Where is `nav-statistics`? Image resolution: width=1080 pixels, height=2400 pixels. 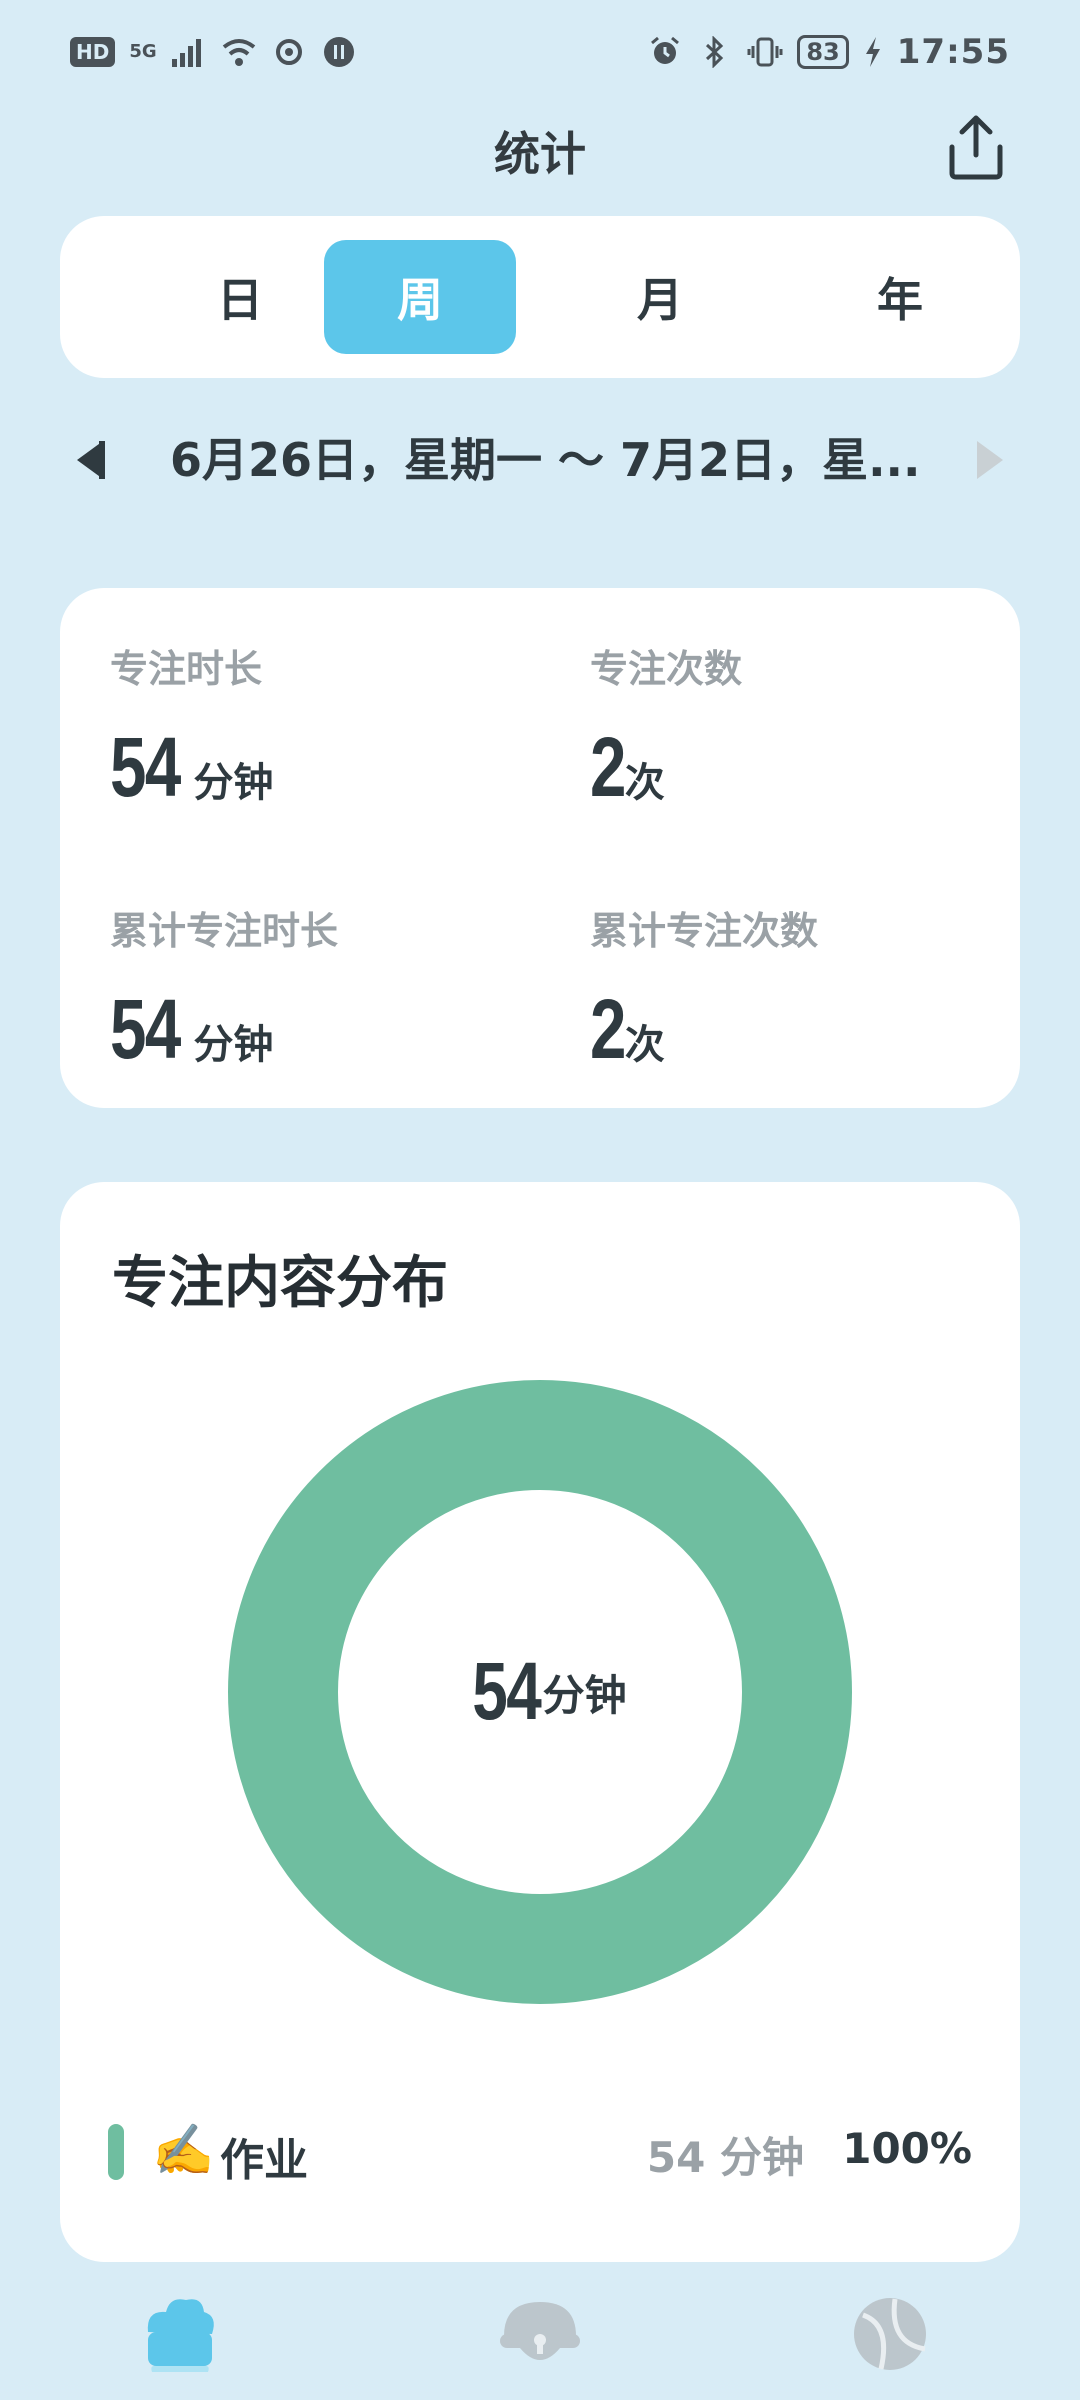 nav-statistics is located at coordinates (180, 2334).